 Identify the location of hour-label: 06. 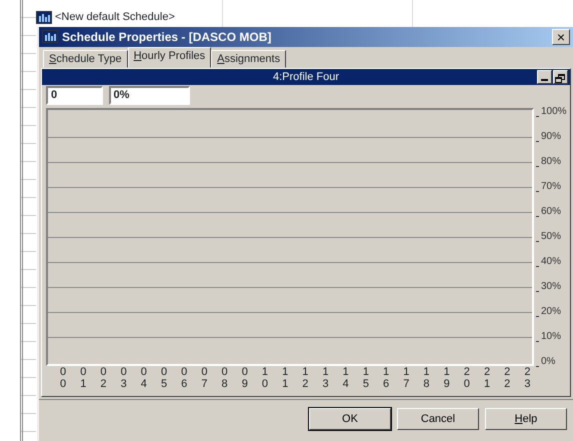
(184, 379).